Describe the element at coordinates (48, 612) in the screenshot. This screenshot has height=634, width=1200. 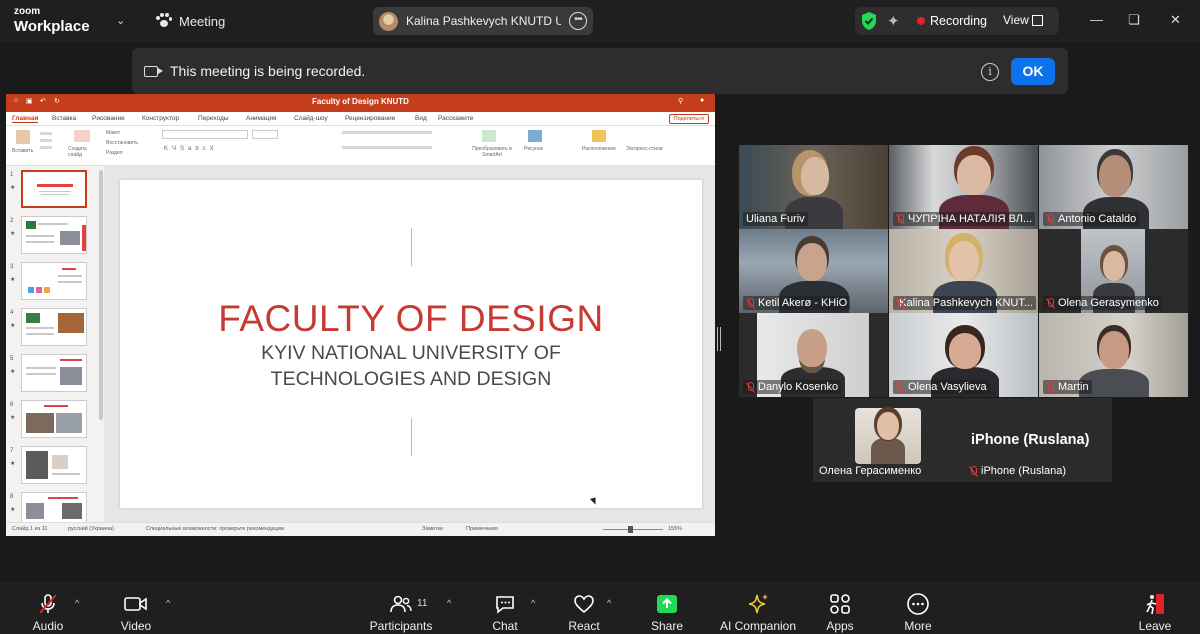
I see `audio-button: Audio` at that location.